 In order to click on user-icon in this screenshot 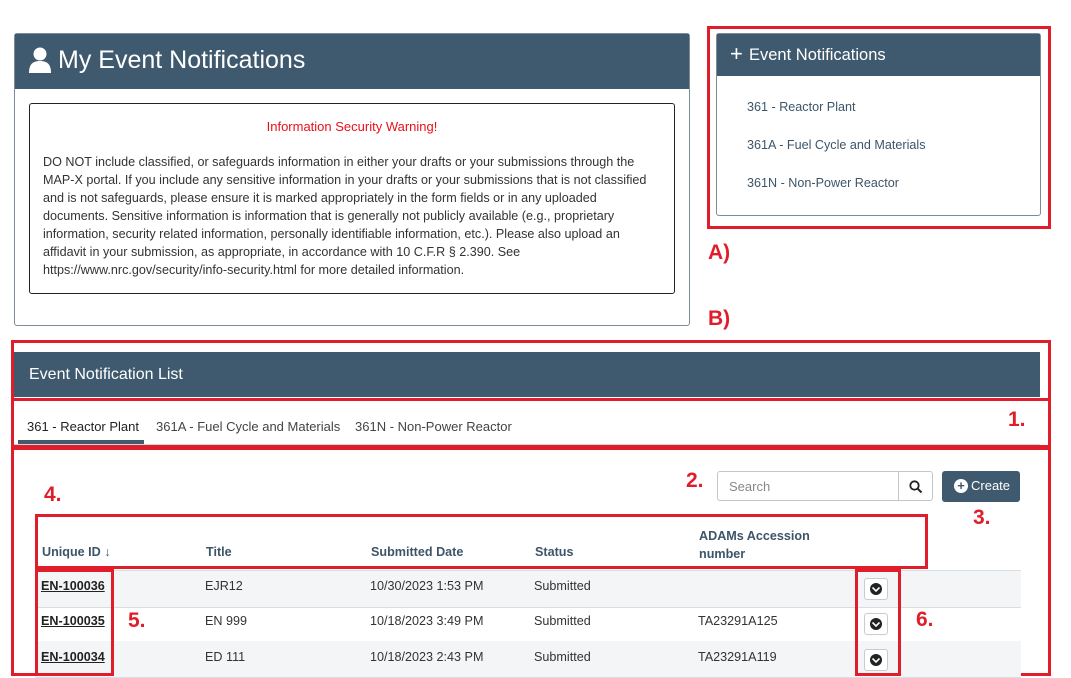, I will do `click(40, 60)`.